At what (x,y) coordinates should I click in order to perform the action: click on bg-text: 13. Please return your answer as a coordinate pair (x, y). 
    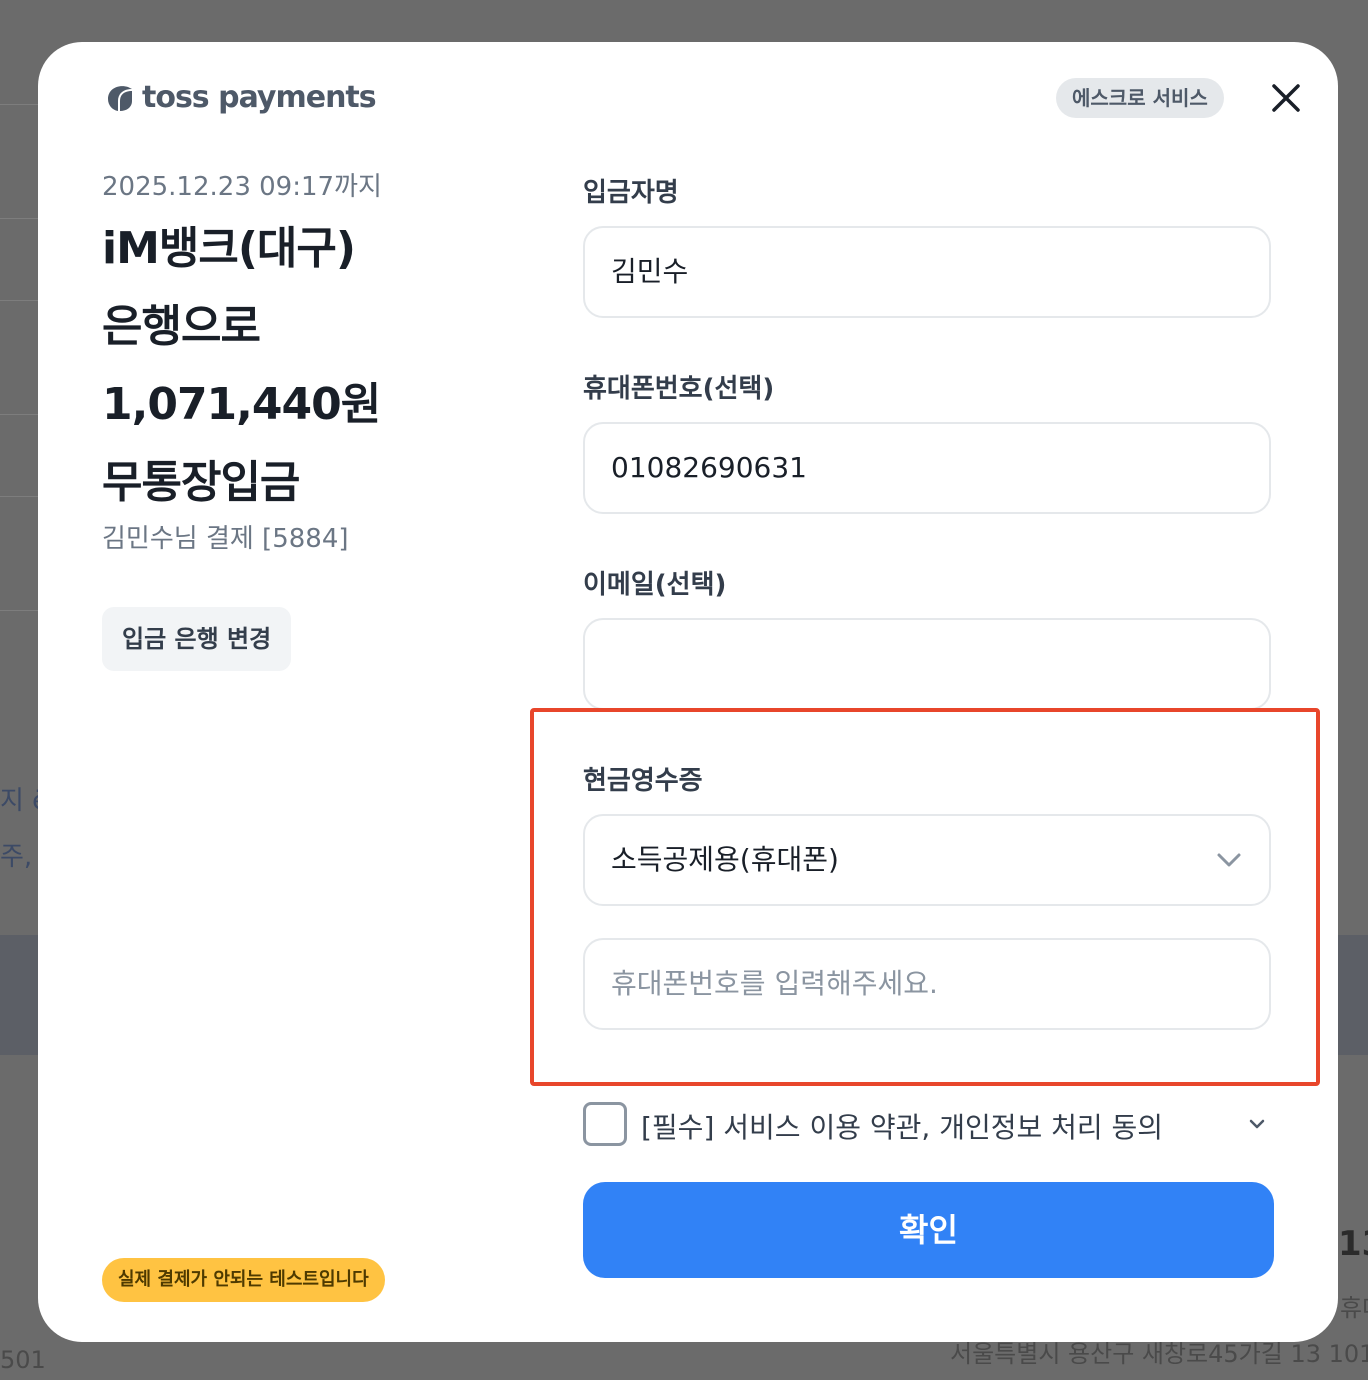
    Looking at the image, I should click on (1353, 1244).